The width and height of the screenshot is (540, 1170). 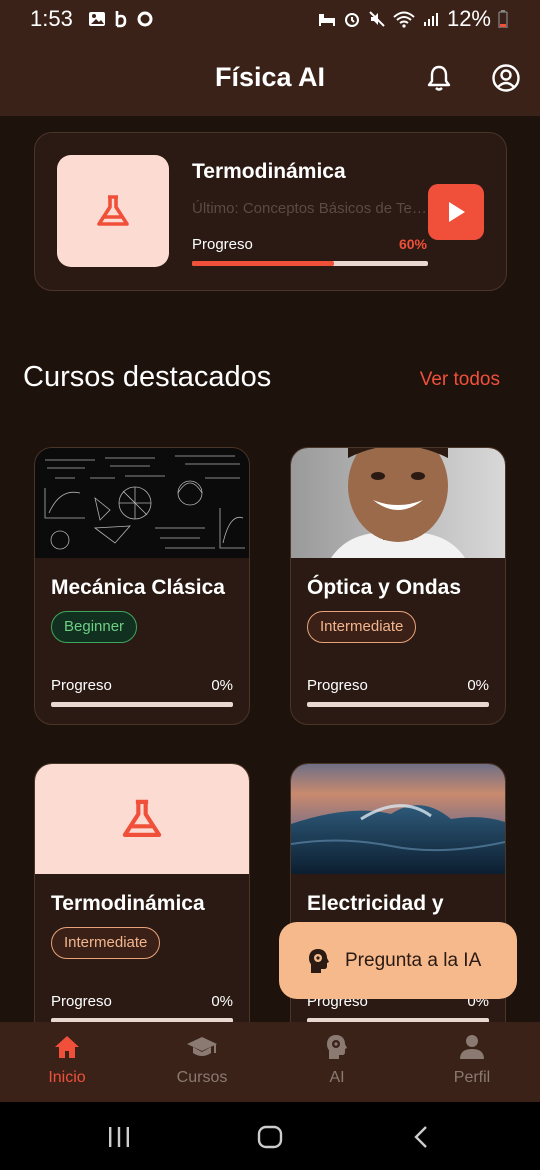 I want to click on page-title: Física AI, so click(x=270, y=77).